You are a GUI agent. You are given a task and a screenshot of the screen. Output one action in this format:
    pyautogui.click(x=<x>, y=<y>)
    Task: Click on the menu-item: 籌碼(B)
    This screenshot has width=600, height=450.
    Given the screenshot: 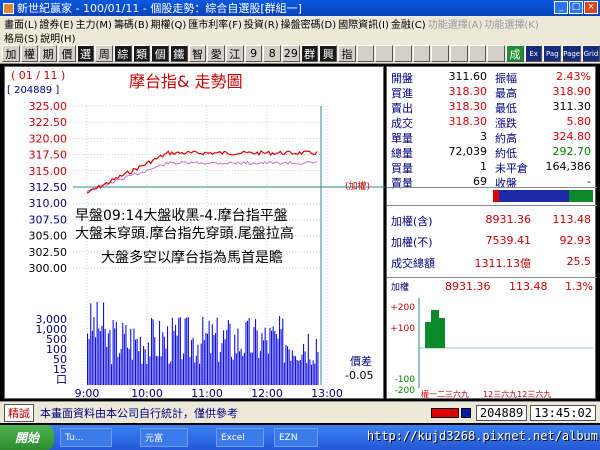 What is the action you would take?
    pyautogui.click(x=131, y=23)
    